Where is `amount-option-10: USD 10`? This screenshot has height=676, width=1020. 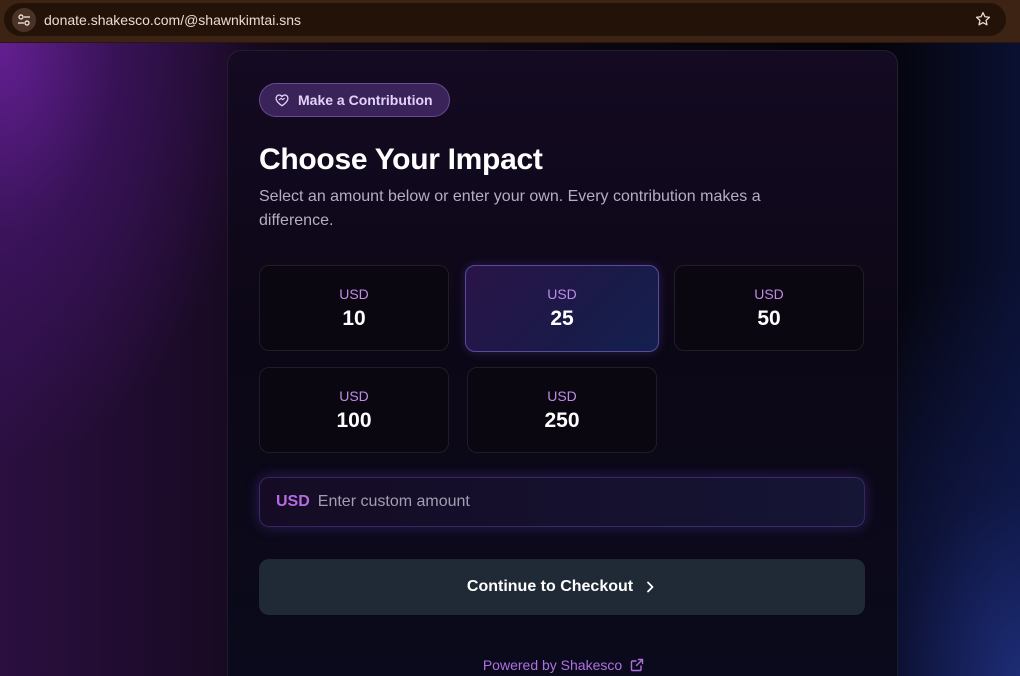 amount-option-10: USD 10 is located at coordinates (354, 308).